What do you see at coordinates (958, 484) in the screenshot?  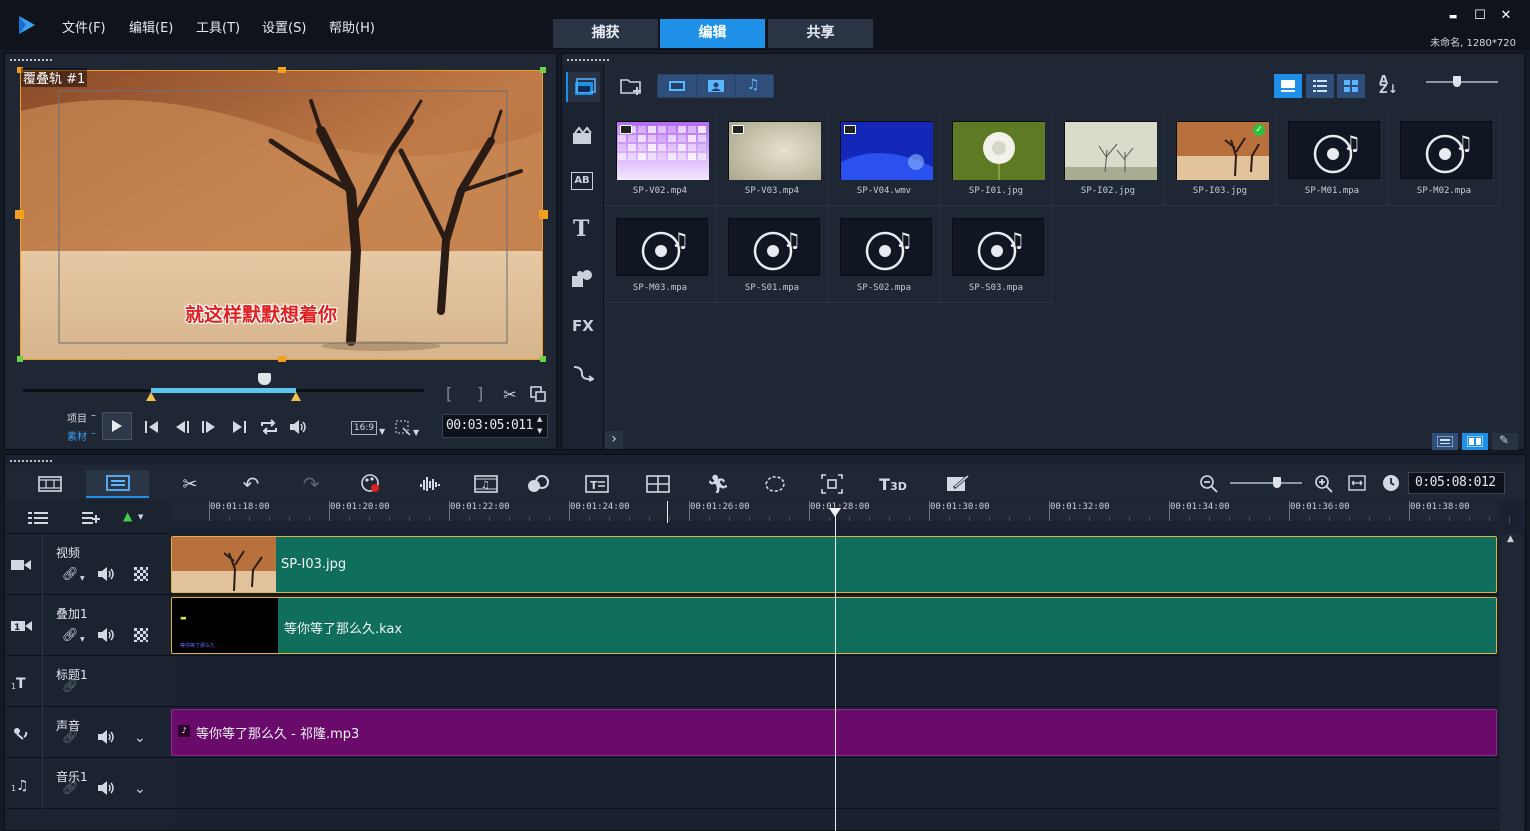 I see `painting-creator-button` at bounding box center [958, 484].